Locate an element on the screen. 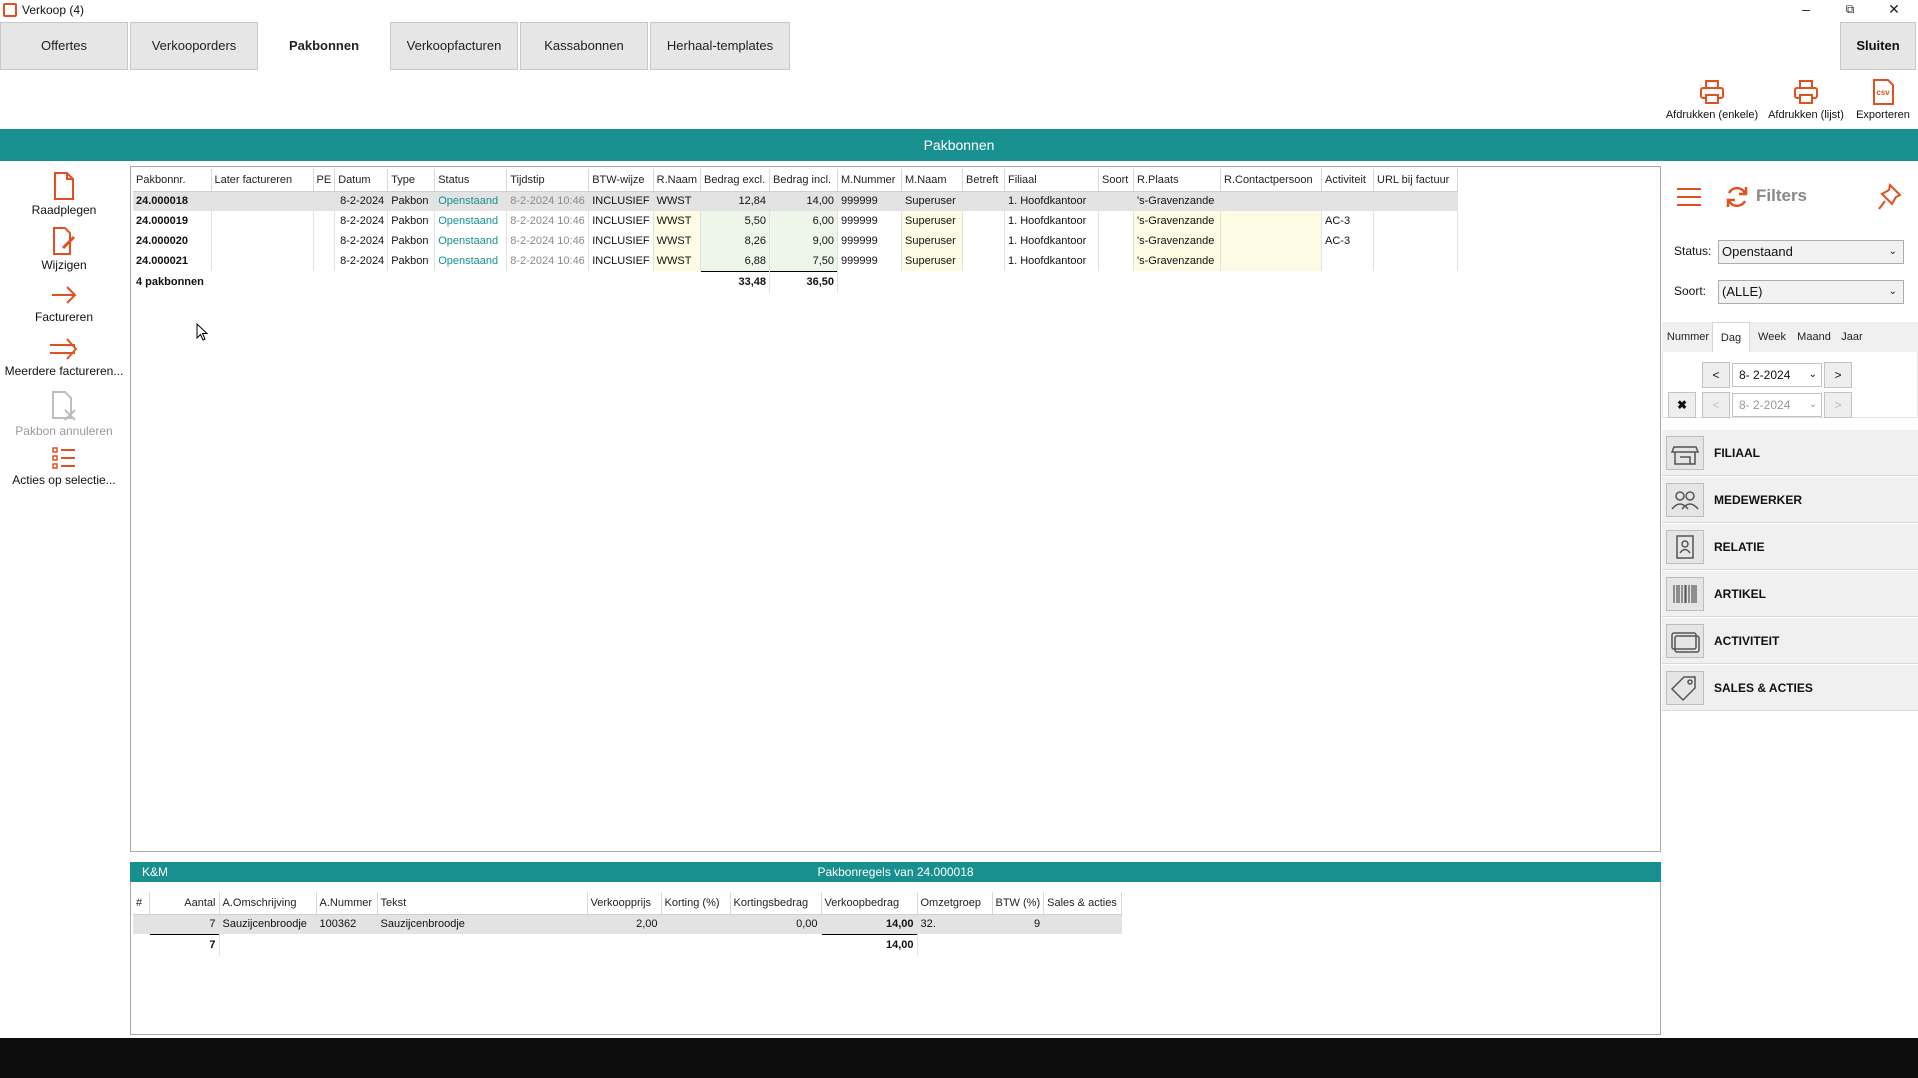 The image size is (1918, 1078). section-sales-acties: SALES & ACTIES is located at coordinates (1790, 688).